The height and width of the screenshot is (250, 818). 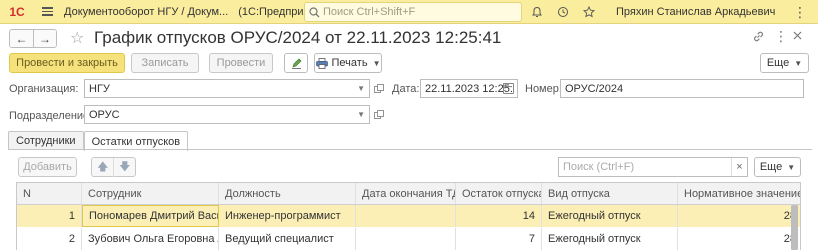 What do you see at coordinates (499, 216) in the screenshot?
I see `cell-balance: 14` at bounding box center [499, 216].